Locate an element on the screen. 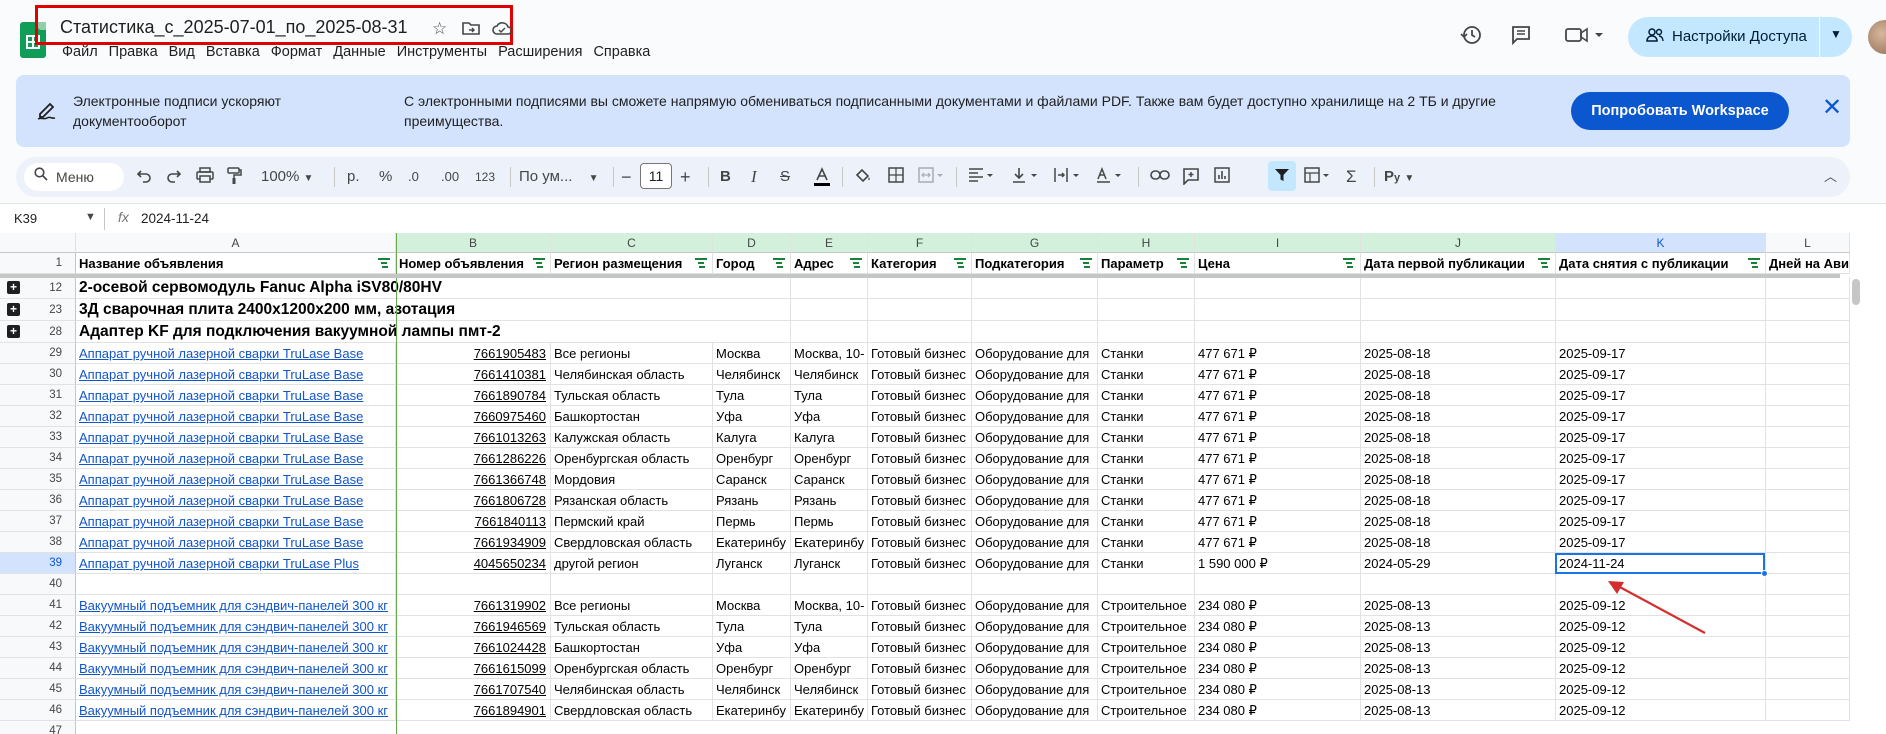 This screenshot has height=734, width=1886. print-icon is located at coordinates (205, 178).